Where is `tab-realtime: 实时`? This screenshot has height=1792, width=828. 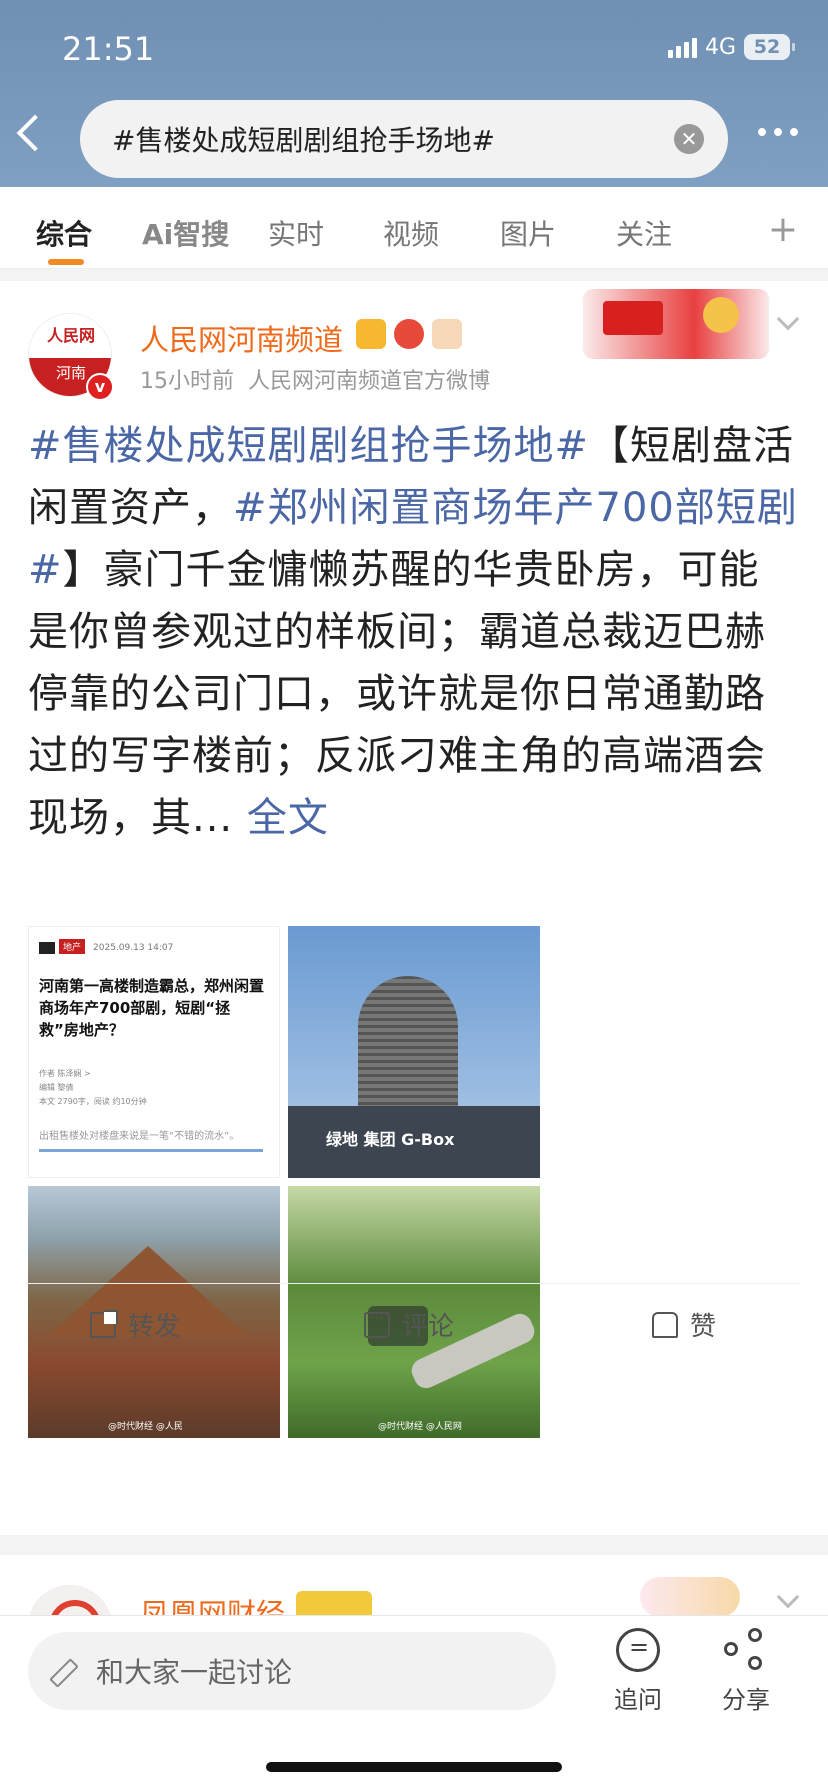
tab-realtime: 实时 is located at coordinates (296, 233).